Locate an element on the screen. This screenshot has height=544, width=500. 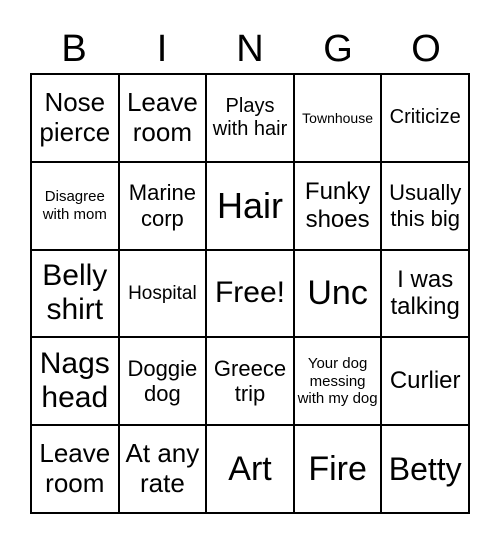
bingo-cell: Criticize is located at coordinates (425, 118).